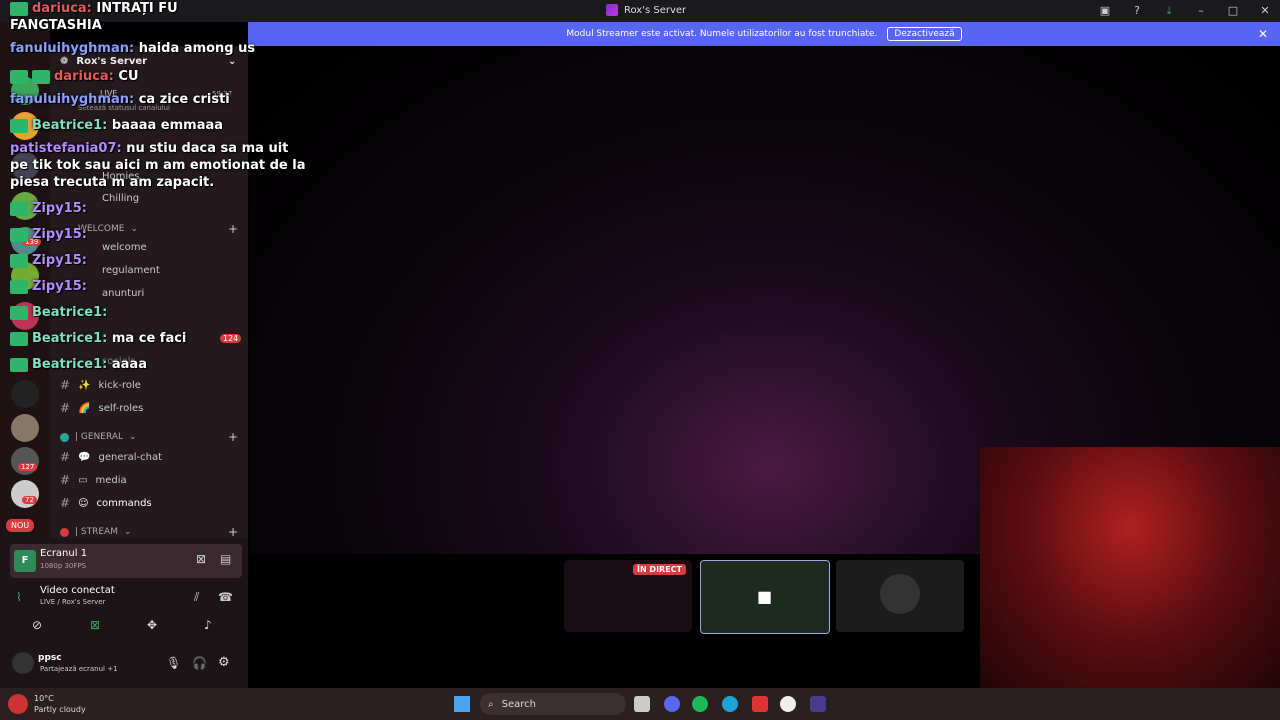  Describe the element at coordinates (126, 561) in the screenshot. I see `stream-preview-card: F Ecranul 1 1080p 30FPS ⊠ ▤` at that location.